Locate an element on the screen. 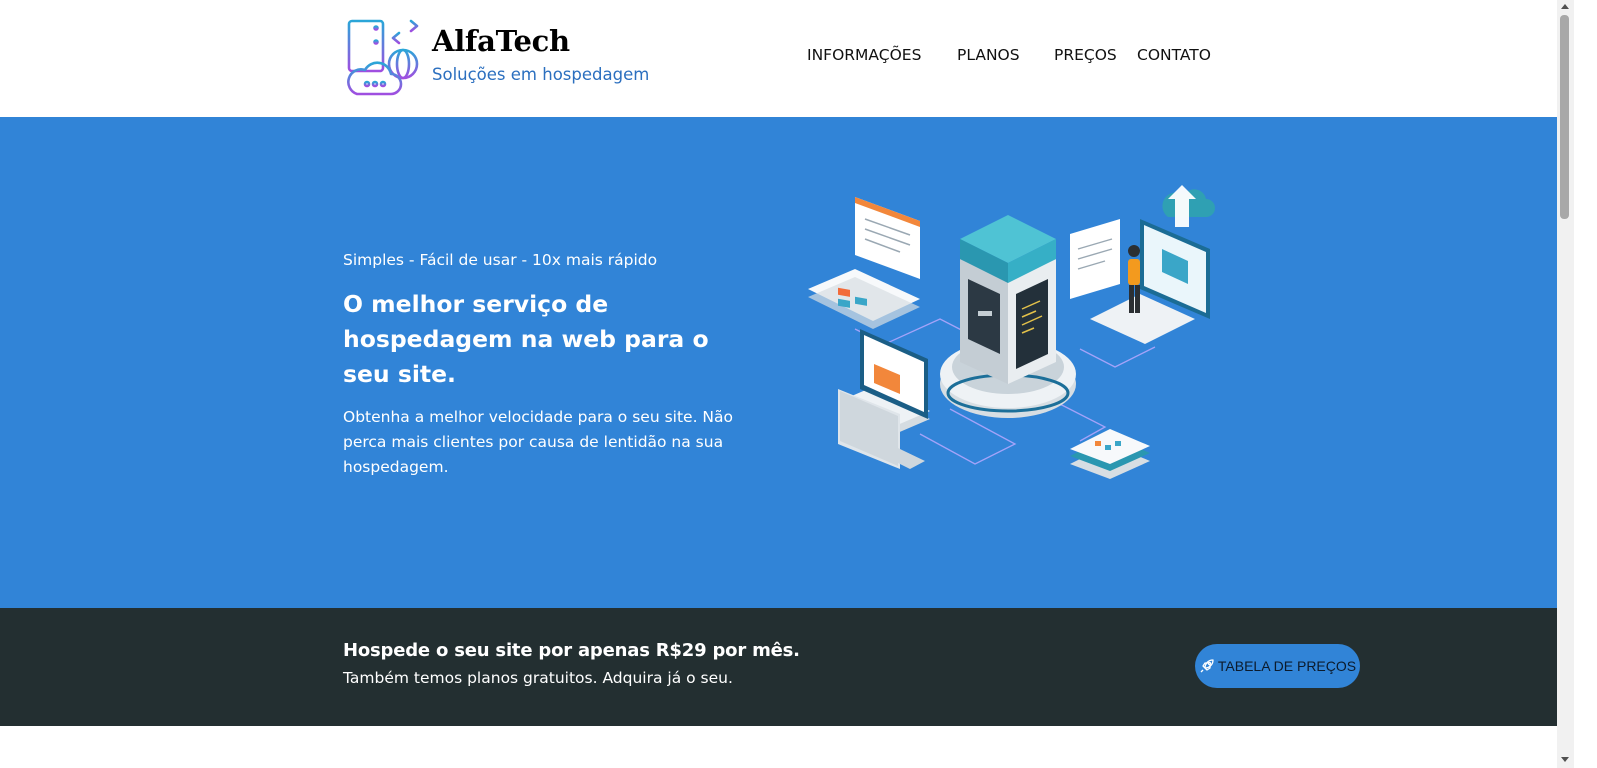 The width and height of the screenshot is (1597, 768). nav-link-contato: CONTATO is located at coordinates (1174, 55).